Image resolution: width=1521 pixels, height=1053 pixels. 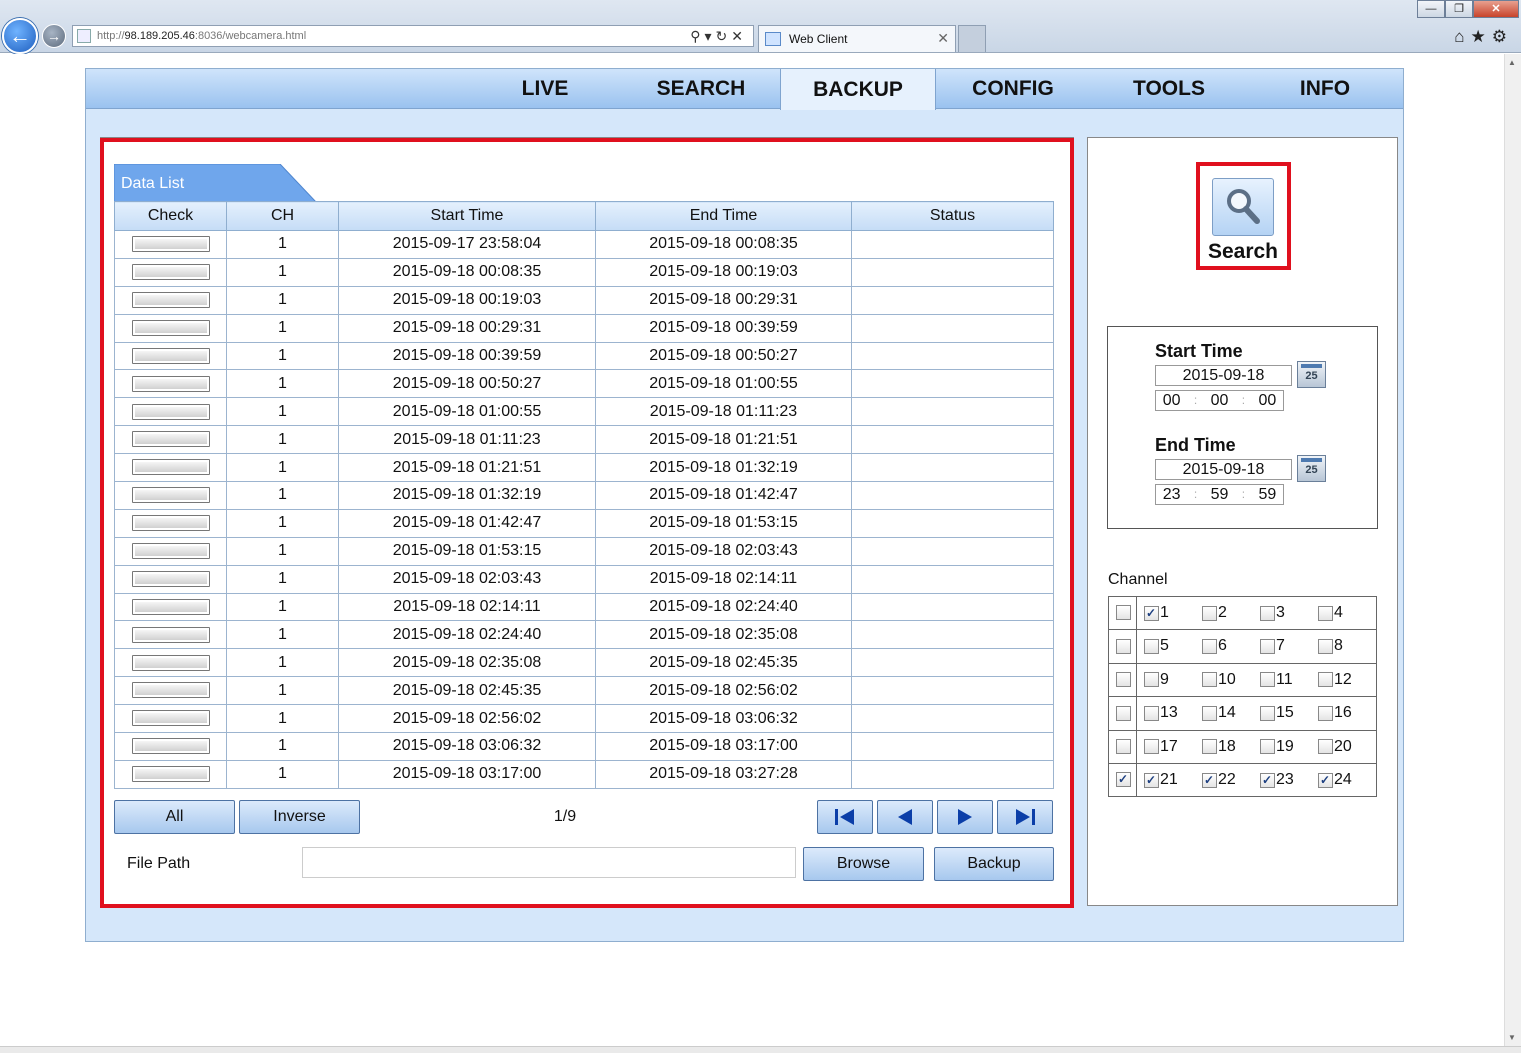 What do you see at coordinates (20, 36) in the screenshot?
I see `back-arrow-icon: ←` at bounding box center [20, 36].